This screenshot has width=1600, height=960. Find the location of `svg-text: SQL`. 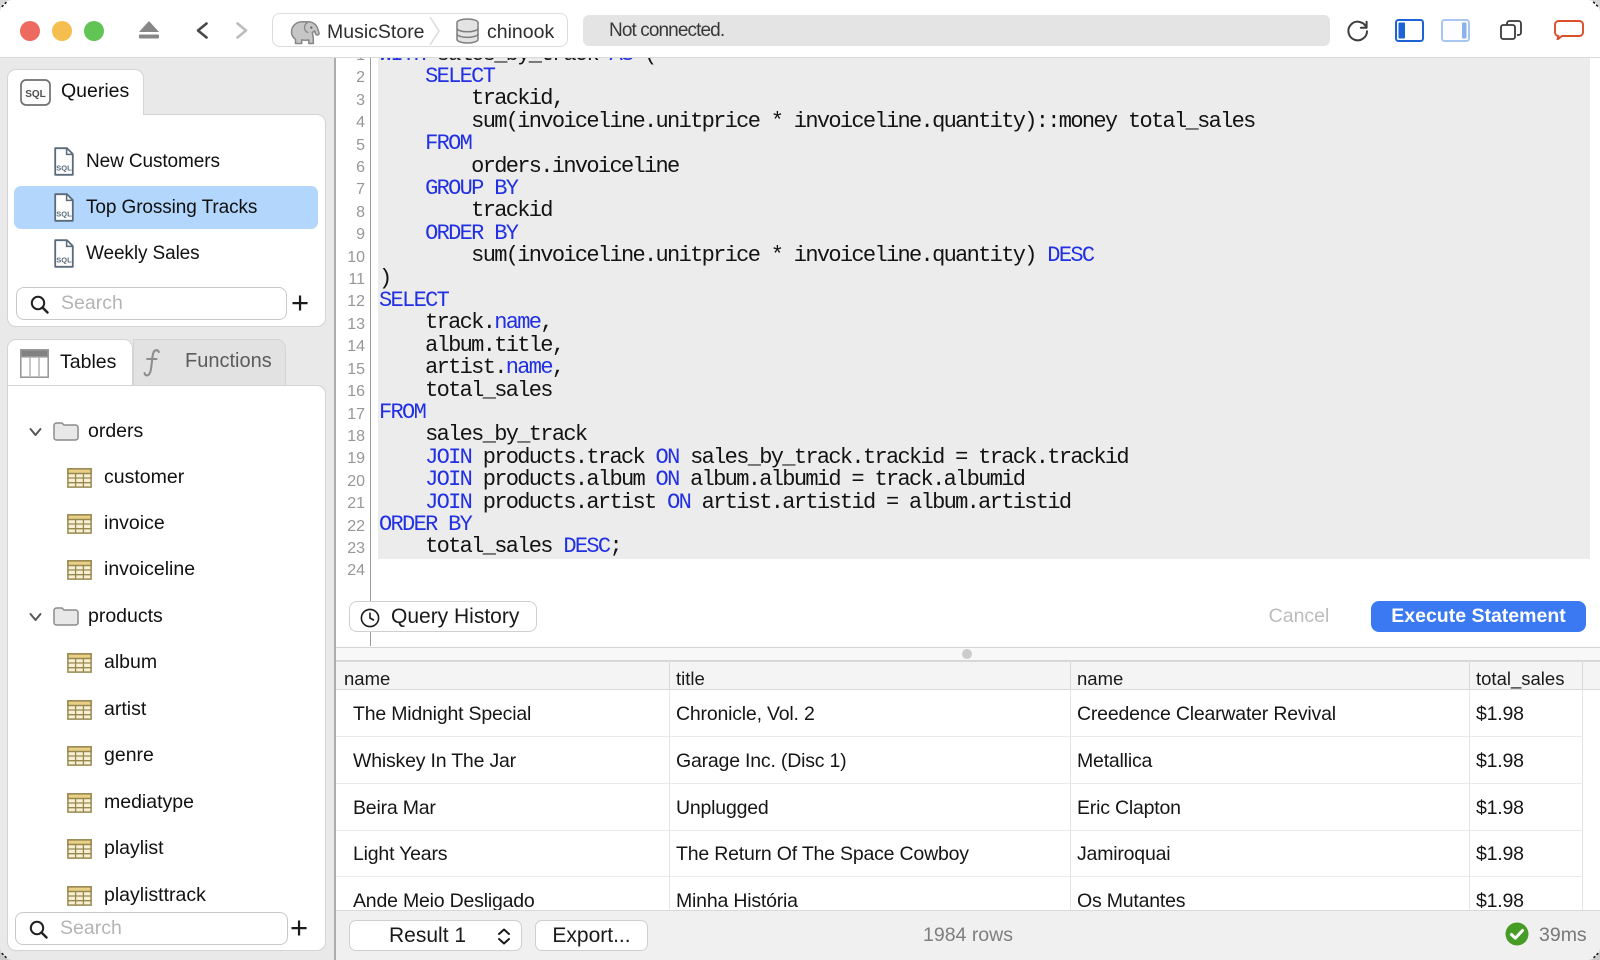

svg-text: SQL is located at coordinates (35, 94).